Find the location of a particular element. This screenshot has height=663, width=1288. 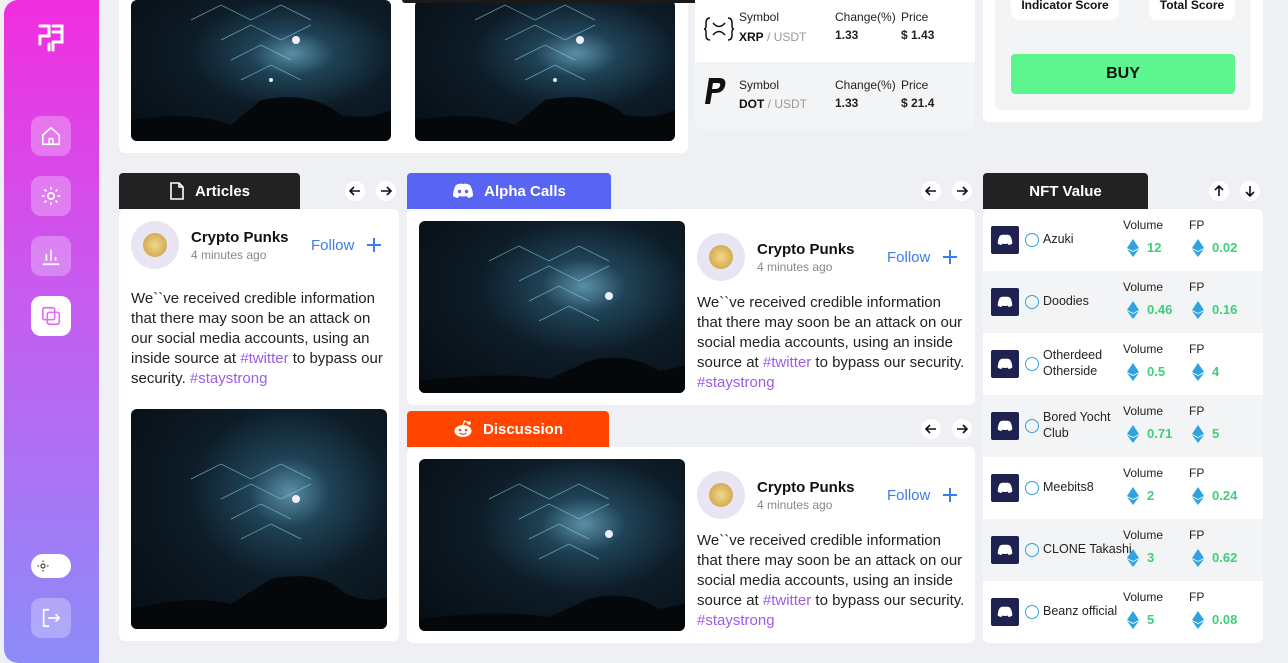

copy-icon is located at coordinates (51, 316).